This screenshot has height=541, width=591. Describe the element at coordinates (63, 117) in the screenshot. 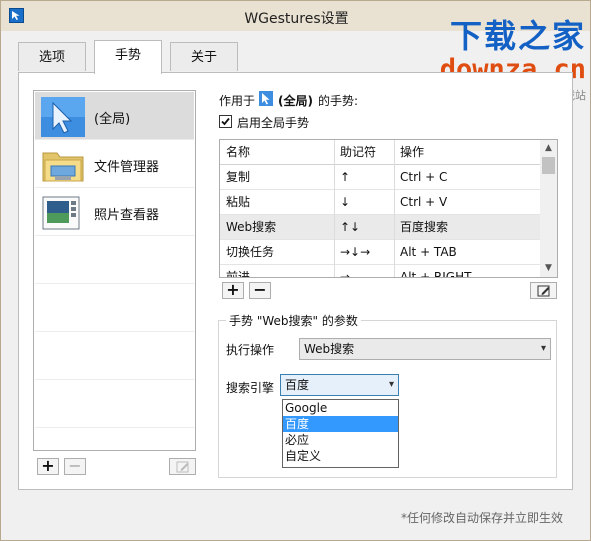

I see `cursor-icon` at that location.